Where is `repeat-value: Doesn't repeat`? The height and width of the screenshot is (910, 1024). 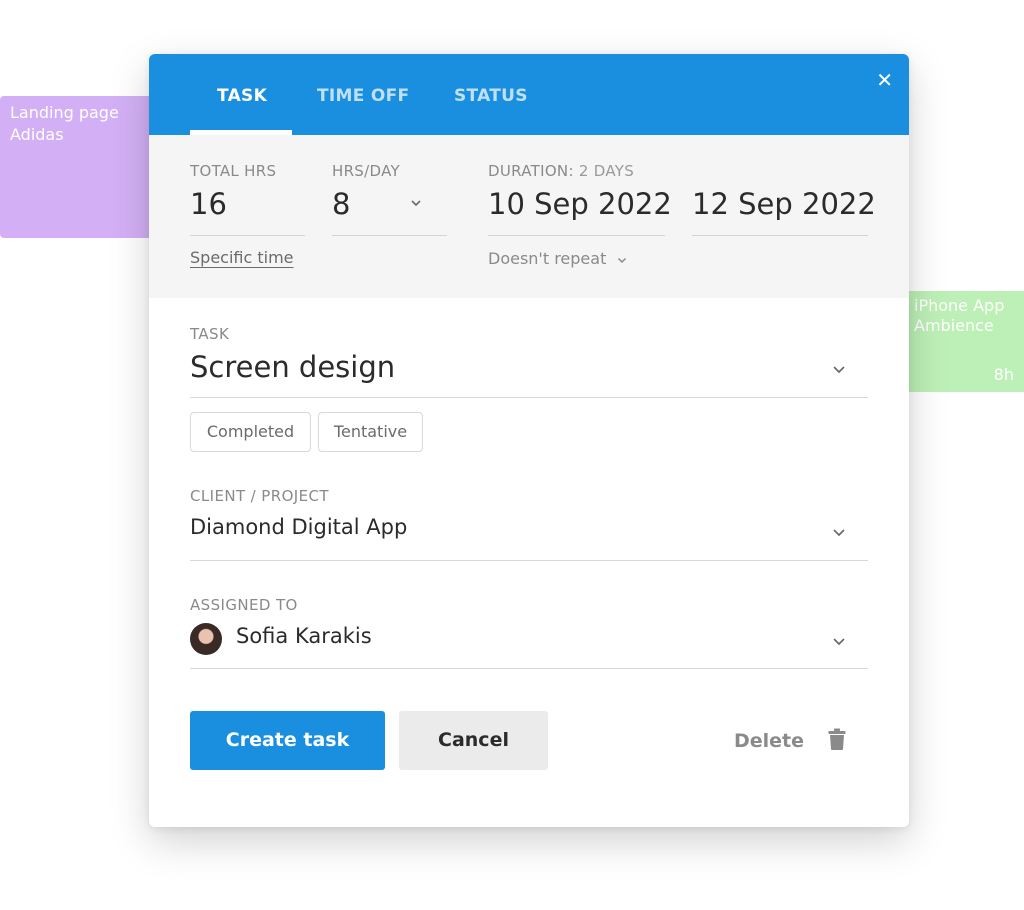
repeat-value: Doesn't repeat is located at coordinates (547, 258).